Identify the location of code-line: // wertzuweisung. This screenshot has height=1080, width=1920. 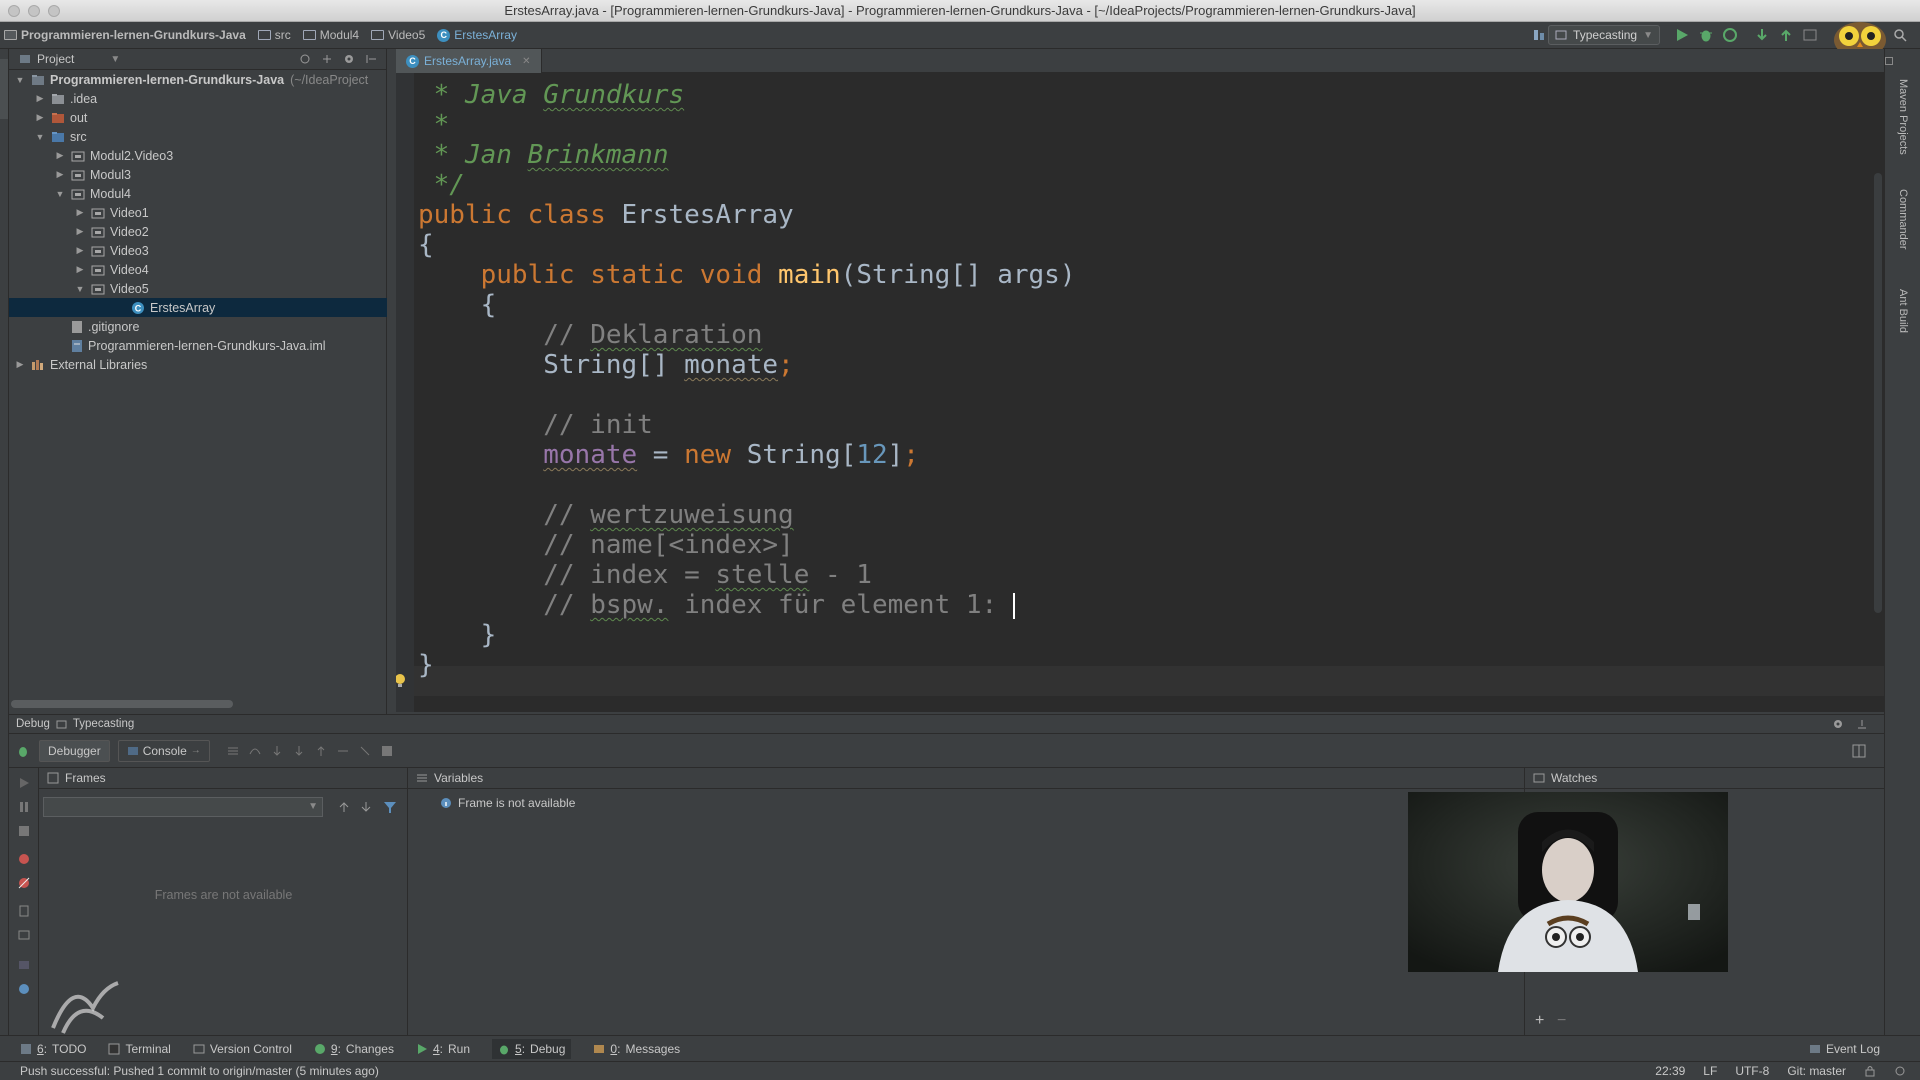
(746, 515).